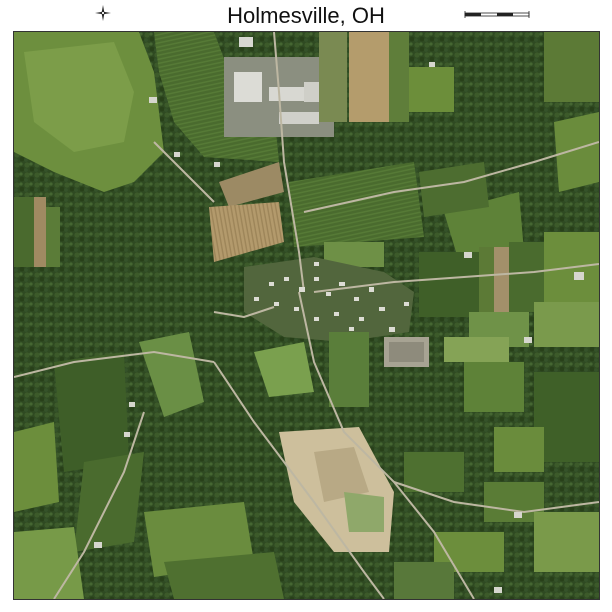 The height and width of the screenshot is (612, 612). I want to click on field-center-south, so click(349, 369).